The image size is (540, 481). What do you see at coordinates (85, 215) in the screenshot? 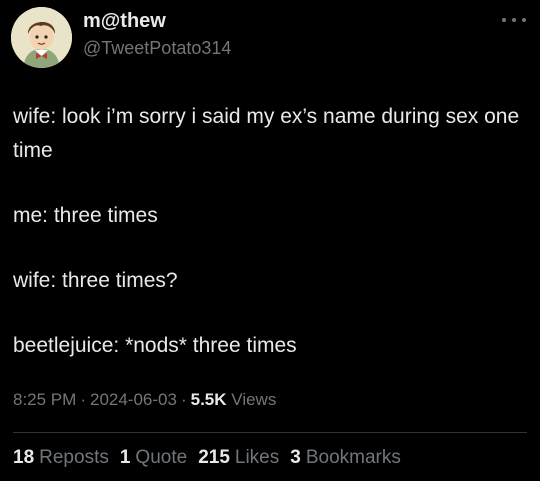
I see `tweet-line: me: three times` at bounding box center [85, 215].